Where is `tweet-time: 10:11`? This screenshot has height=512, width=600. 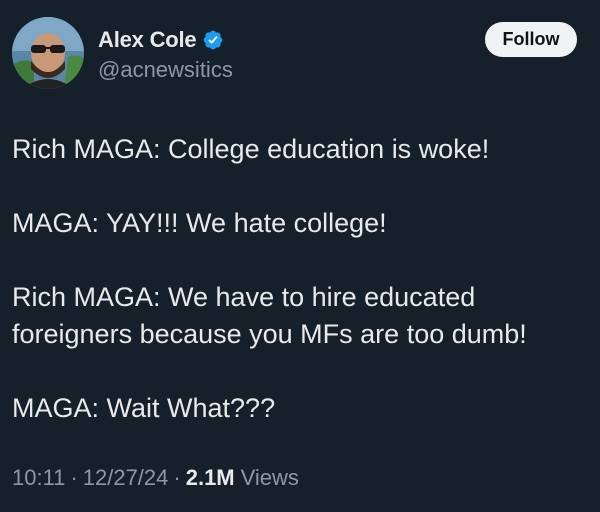 tweet-time: 10:11 is located at coordinates (38, 478).